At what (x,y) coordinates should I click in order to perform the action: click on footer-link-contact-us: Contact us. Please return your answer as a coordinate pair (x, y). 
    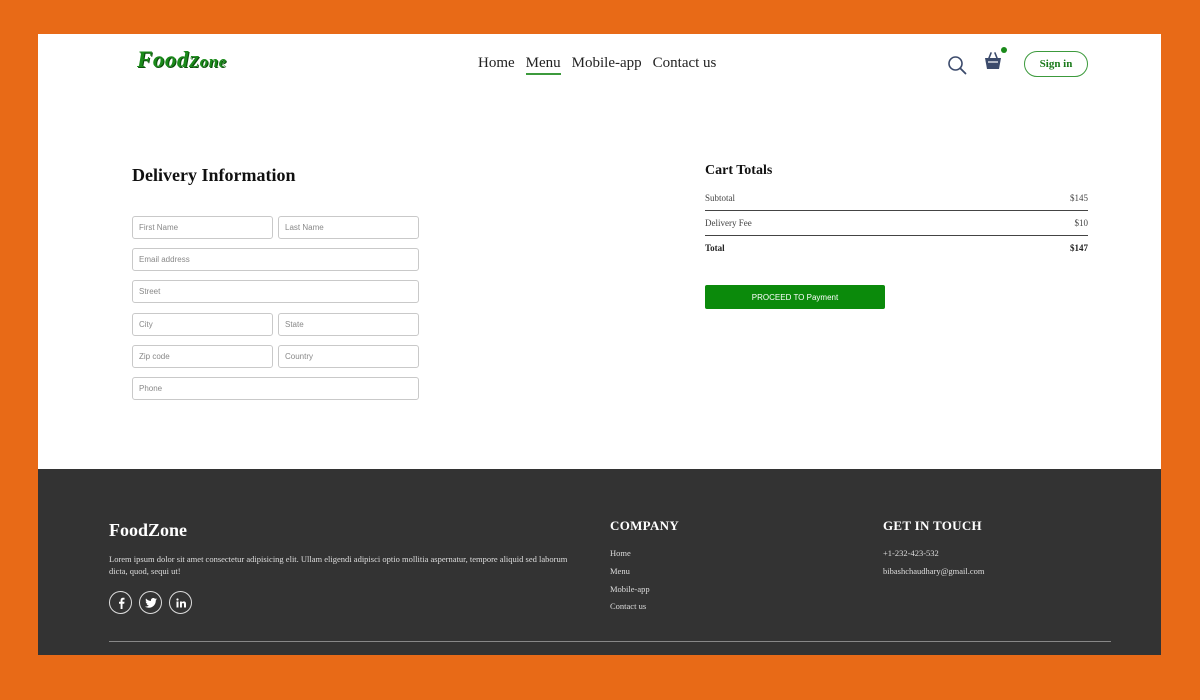
    Looking at the image, I should click on (628, 606).